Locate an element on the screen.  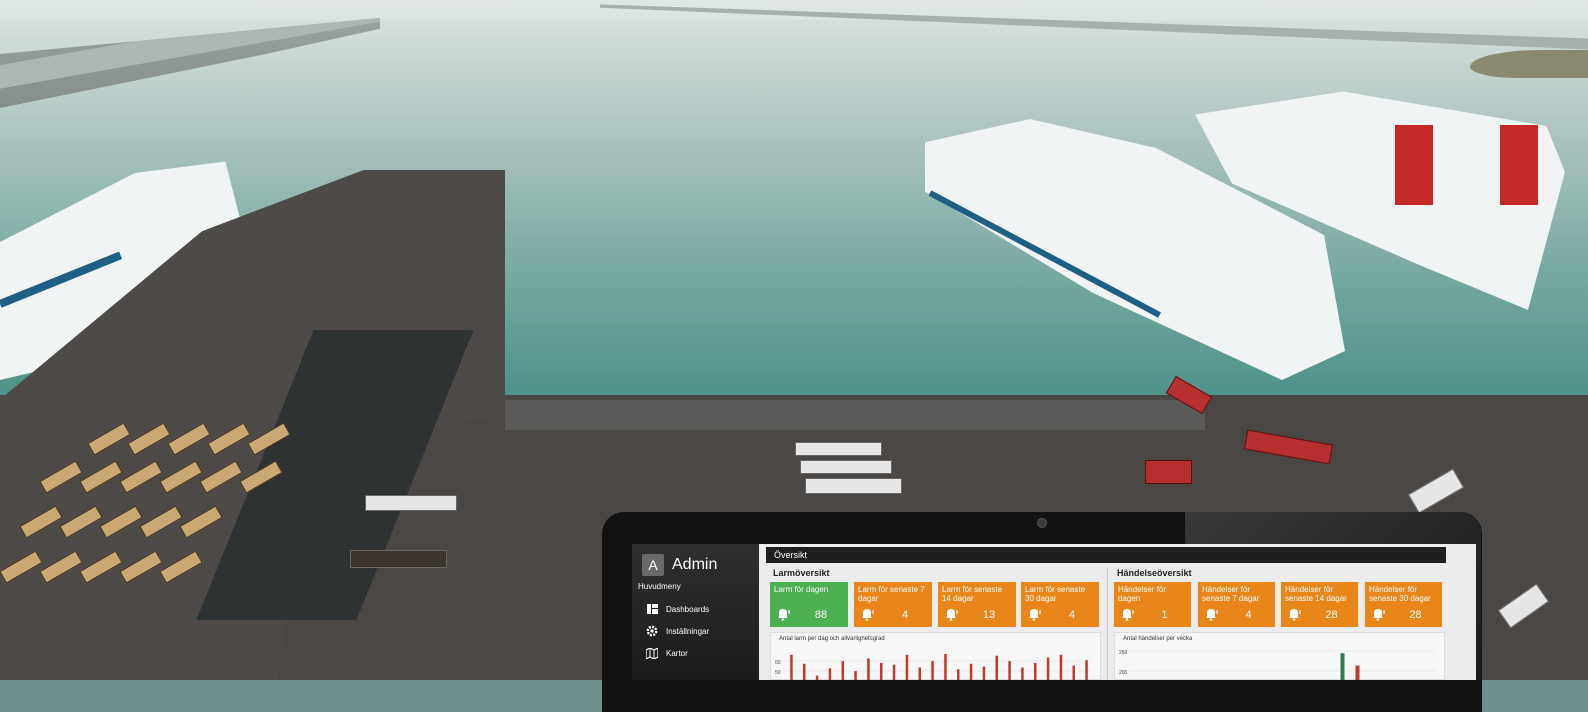
event-chart-panel: Antal händelser per vecka 250 200 is located at coordinates (1279, 656).